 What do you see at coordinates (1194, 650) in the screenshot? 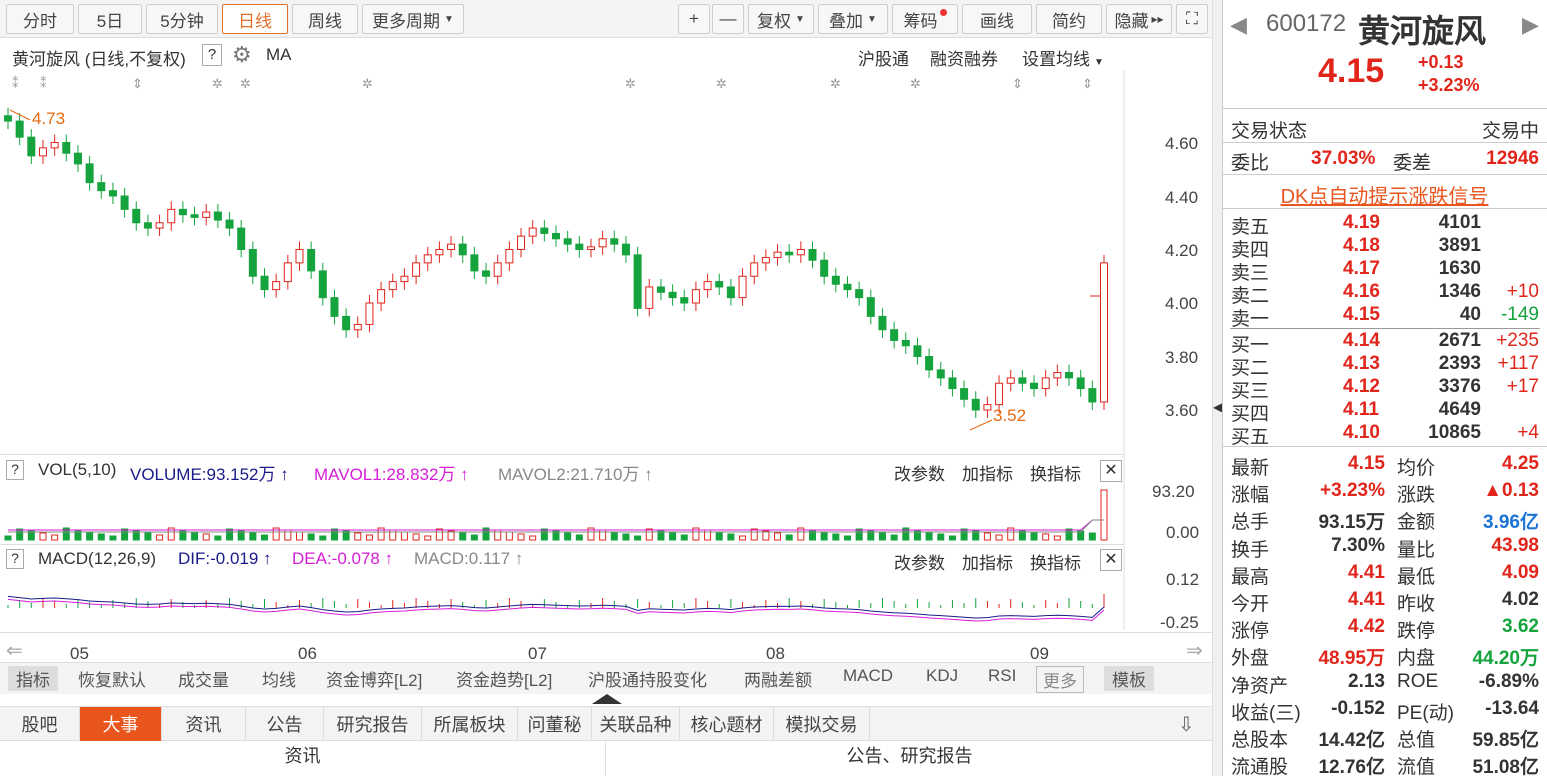
I see `scroll-right-icon: ⇒` at bounding box center [1194, 650].